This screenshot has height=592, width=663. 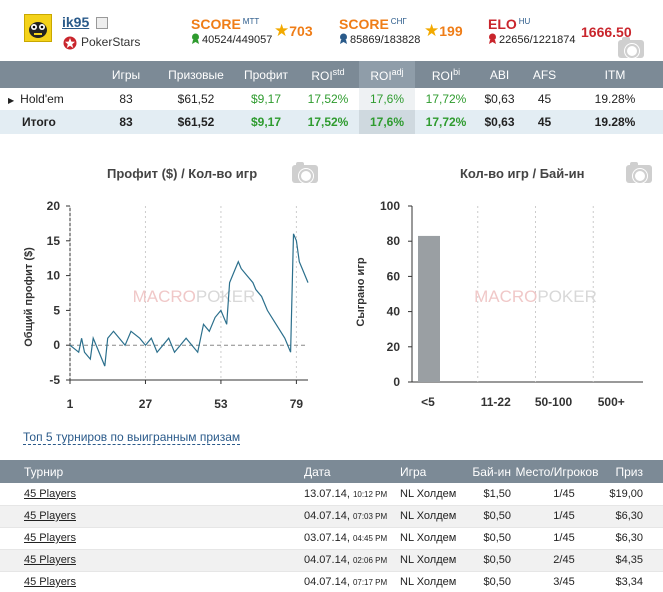 I want to click on y-tick-label: 40, so click(x=394, y=312).